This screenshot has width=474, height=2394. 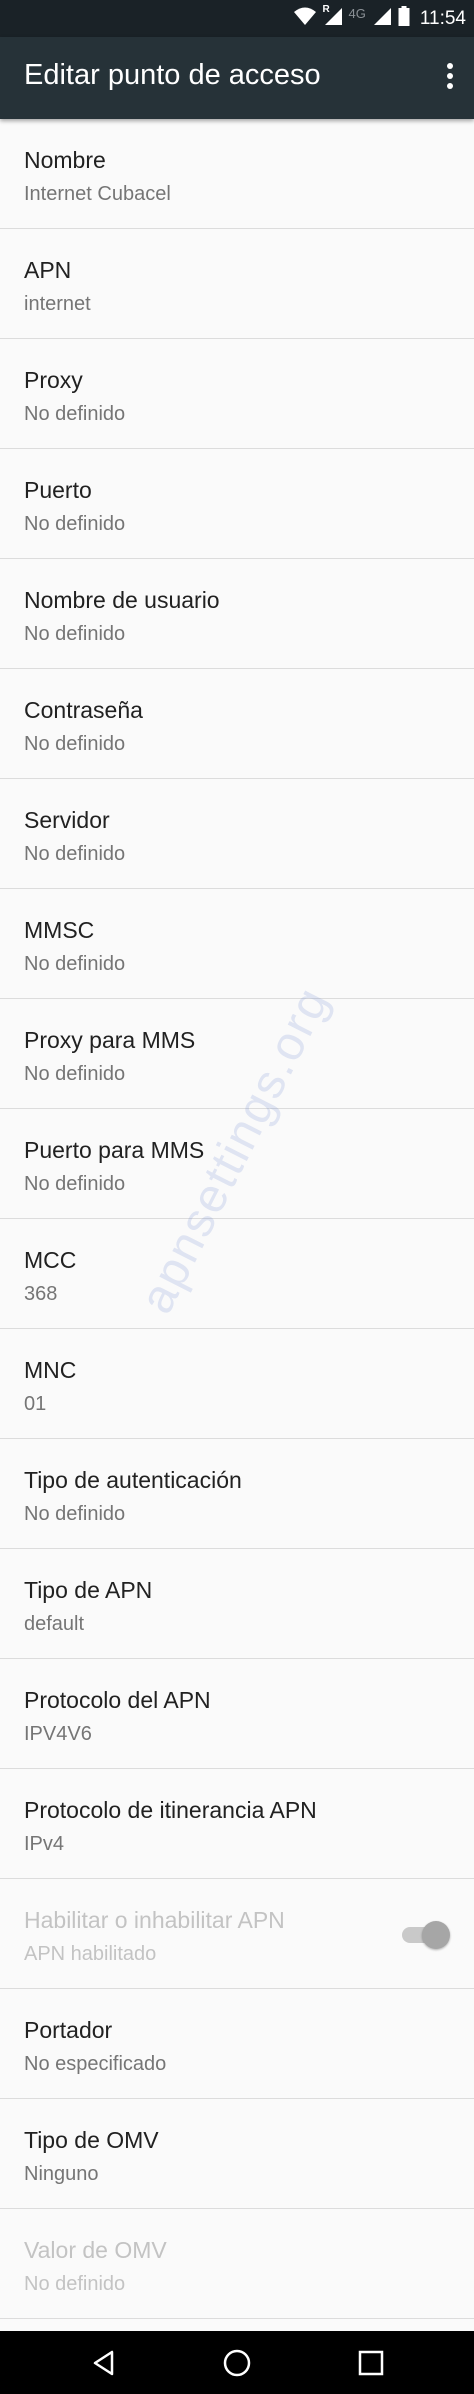 What do you see at coordinates (305, 18) in the screenshot?
I see `wifi-icon` at bounding box center [305, 18].